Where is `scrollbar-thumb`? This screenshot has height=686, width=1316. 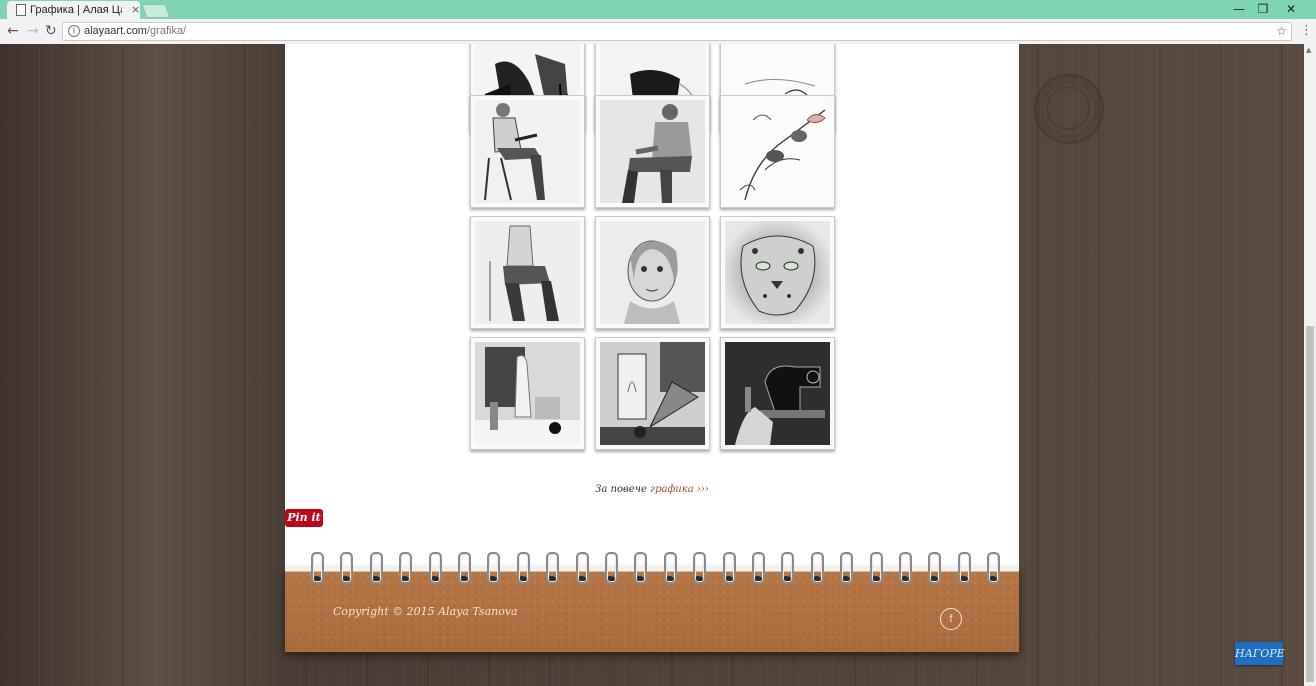
scrollbar-thumb is located at coordinates (1310, 504).